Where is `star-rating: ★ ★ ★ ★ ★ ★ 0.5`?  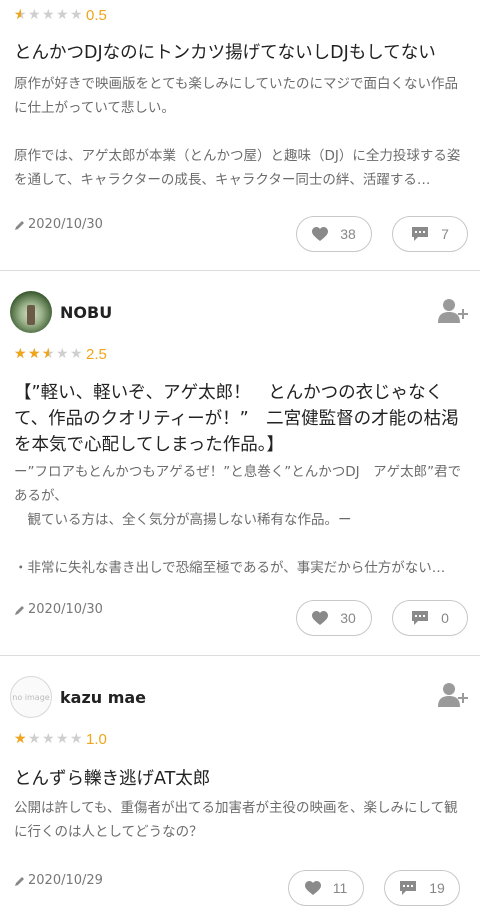
star-rating: ★ ★ ★ ★ ★ ★ 0.5 is located at coordinates (60, 15).